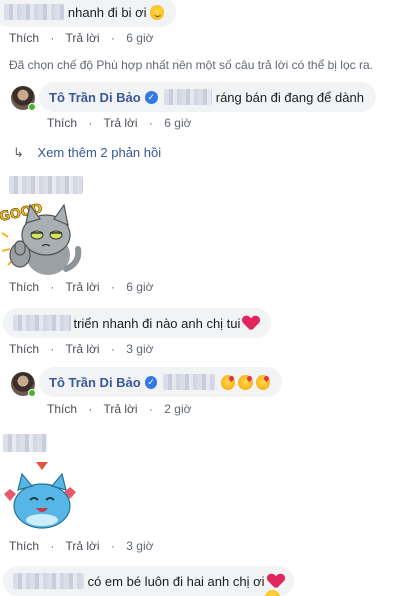  I want to click on comment-bubble-7: có em bé luôn đi hai anh chị ơi, so click(148, 581).